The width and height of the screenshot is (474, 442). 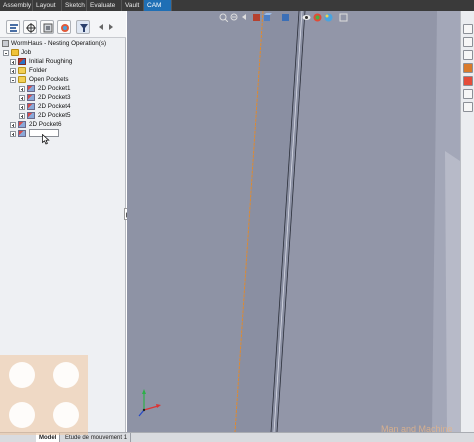 I want to click on feature-manager-icon, so click(x=13, y=27).